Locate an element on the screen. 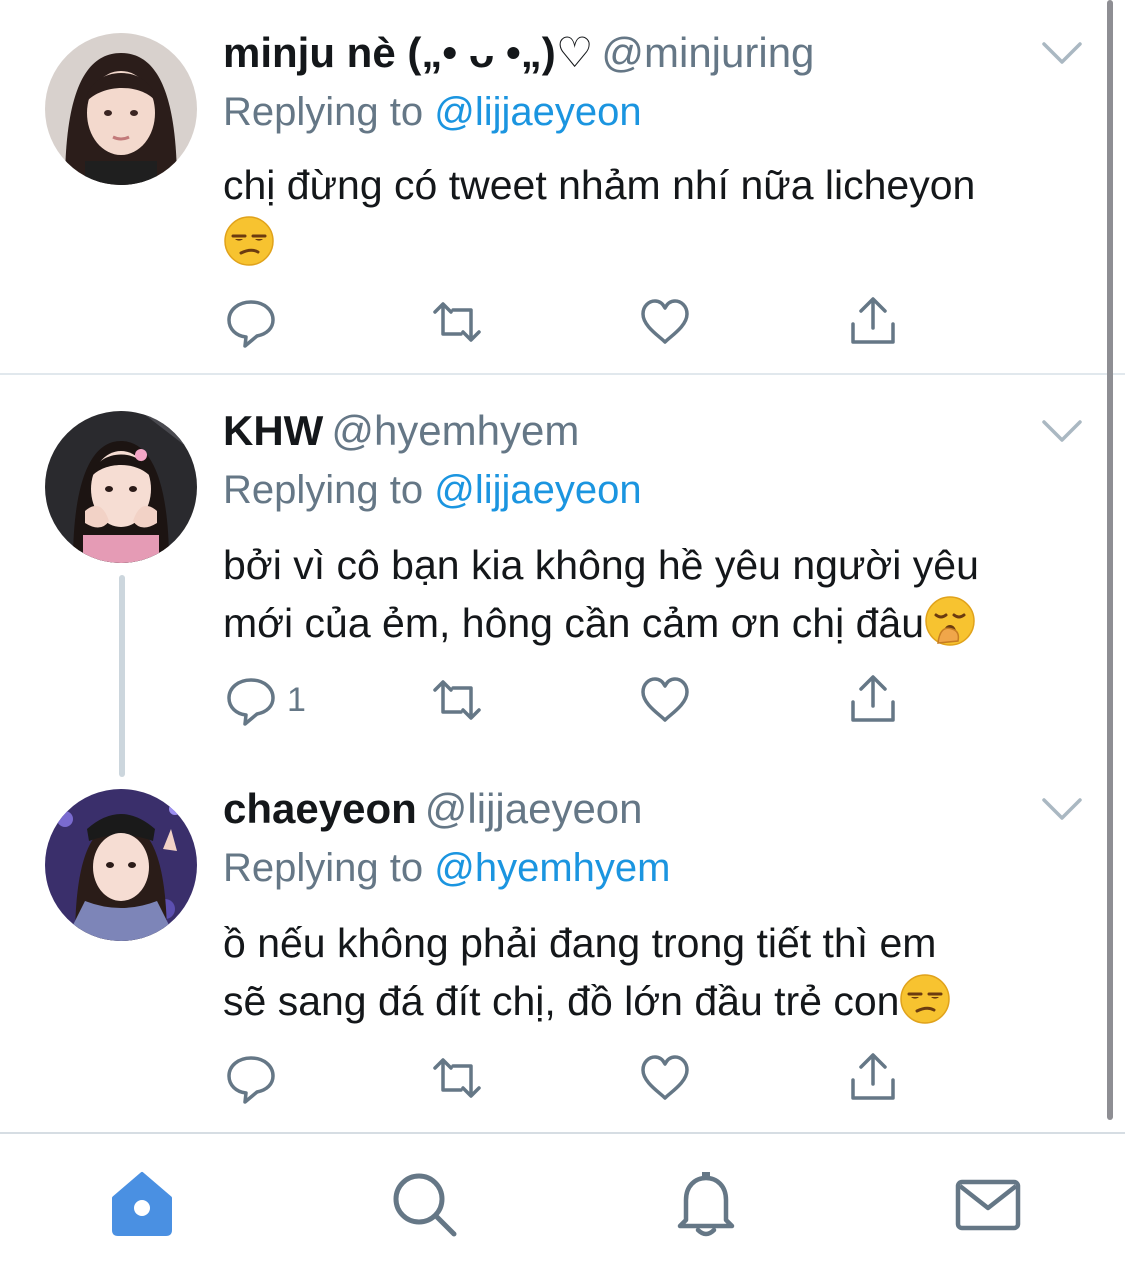 The image size is (1125, 1278). notifications-icon is located at coordinates (706, 1204).